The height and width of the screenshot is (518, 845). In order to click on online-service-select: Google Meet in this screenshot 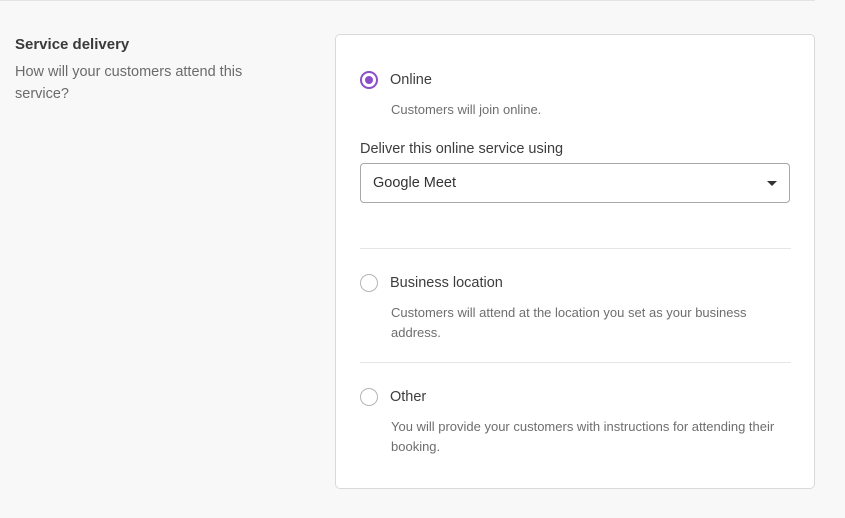, I will do `click(575, 183)`.